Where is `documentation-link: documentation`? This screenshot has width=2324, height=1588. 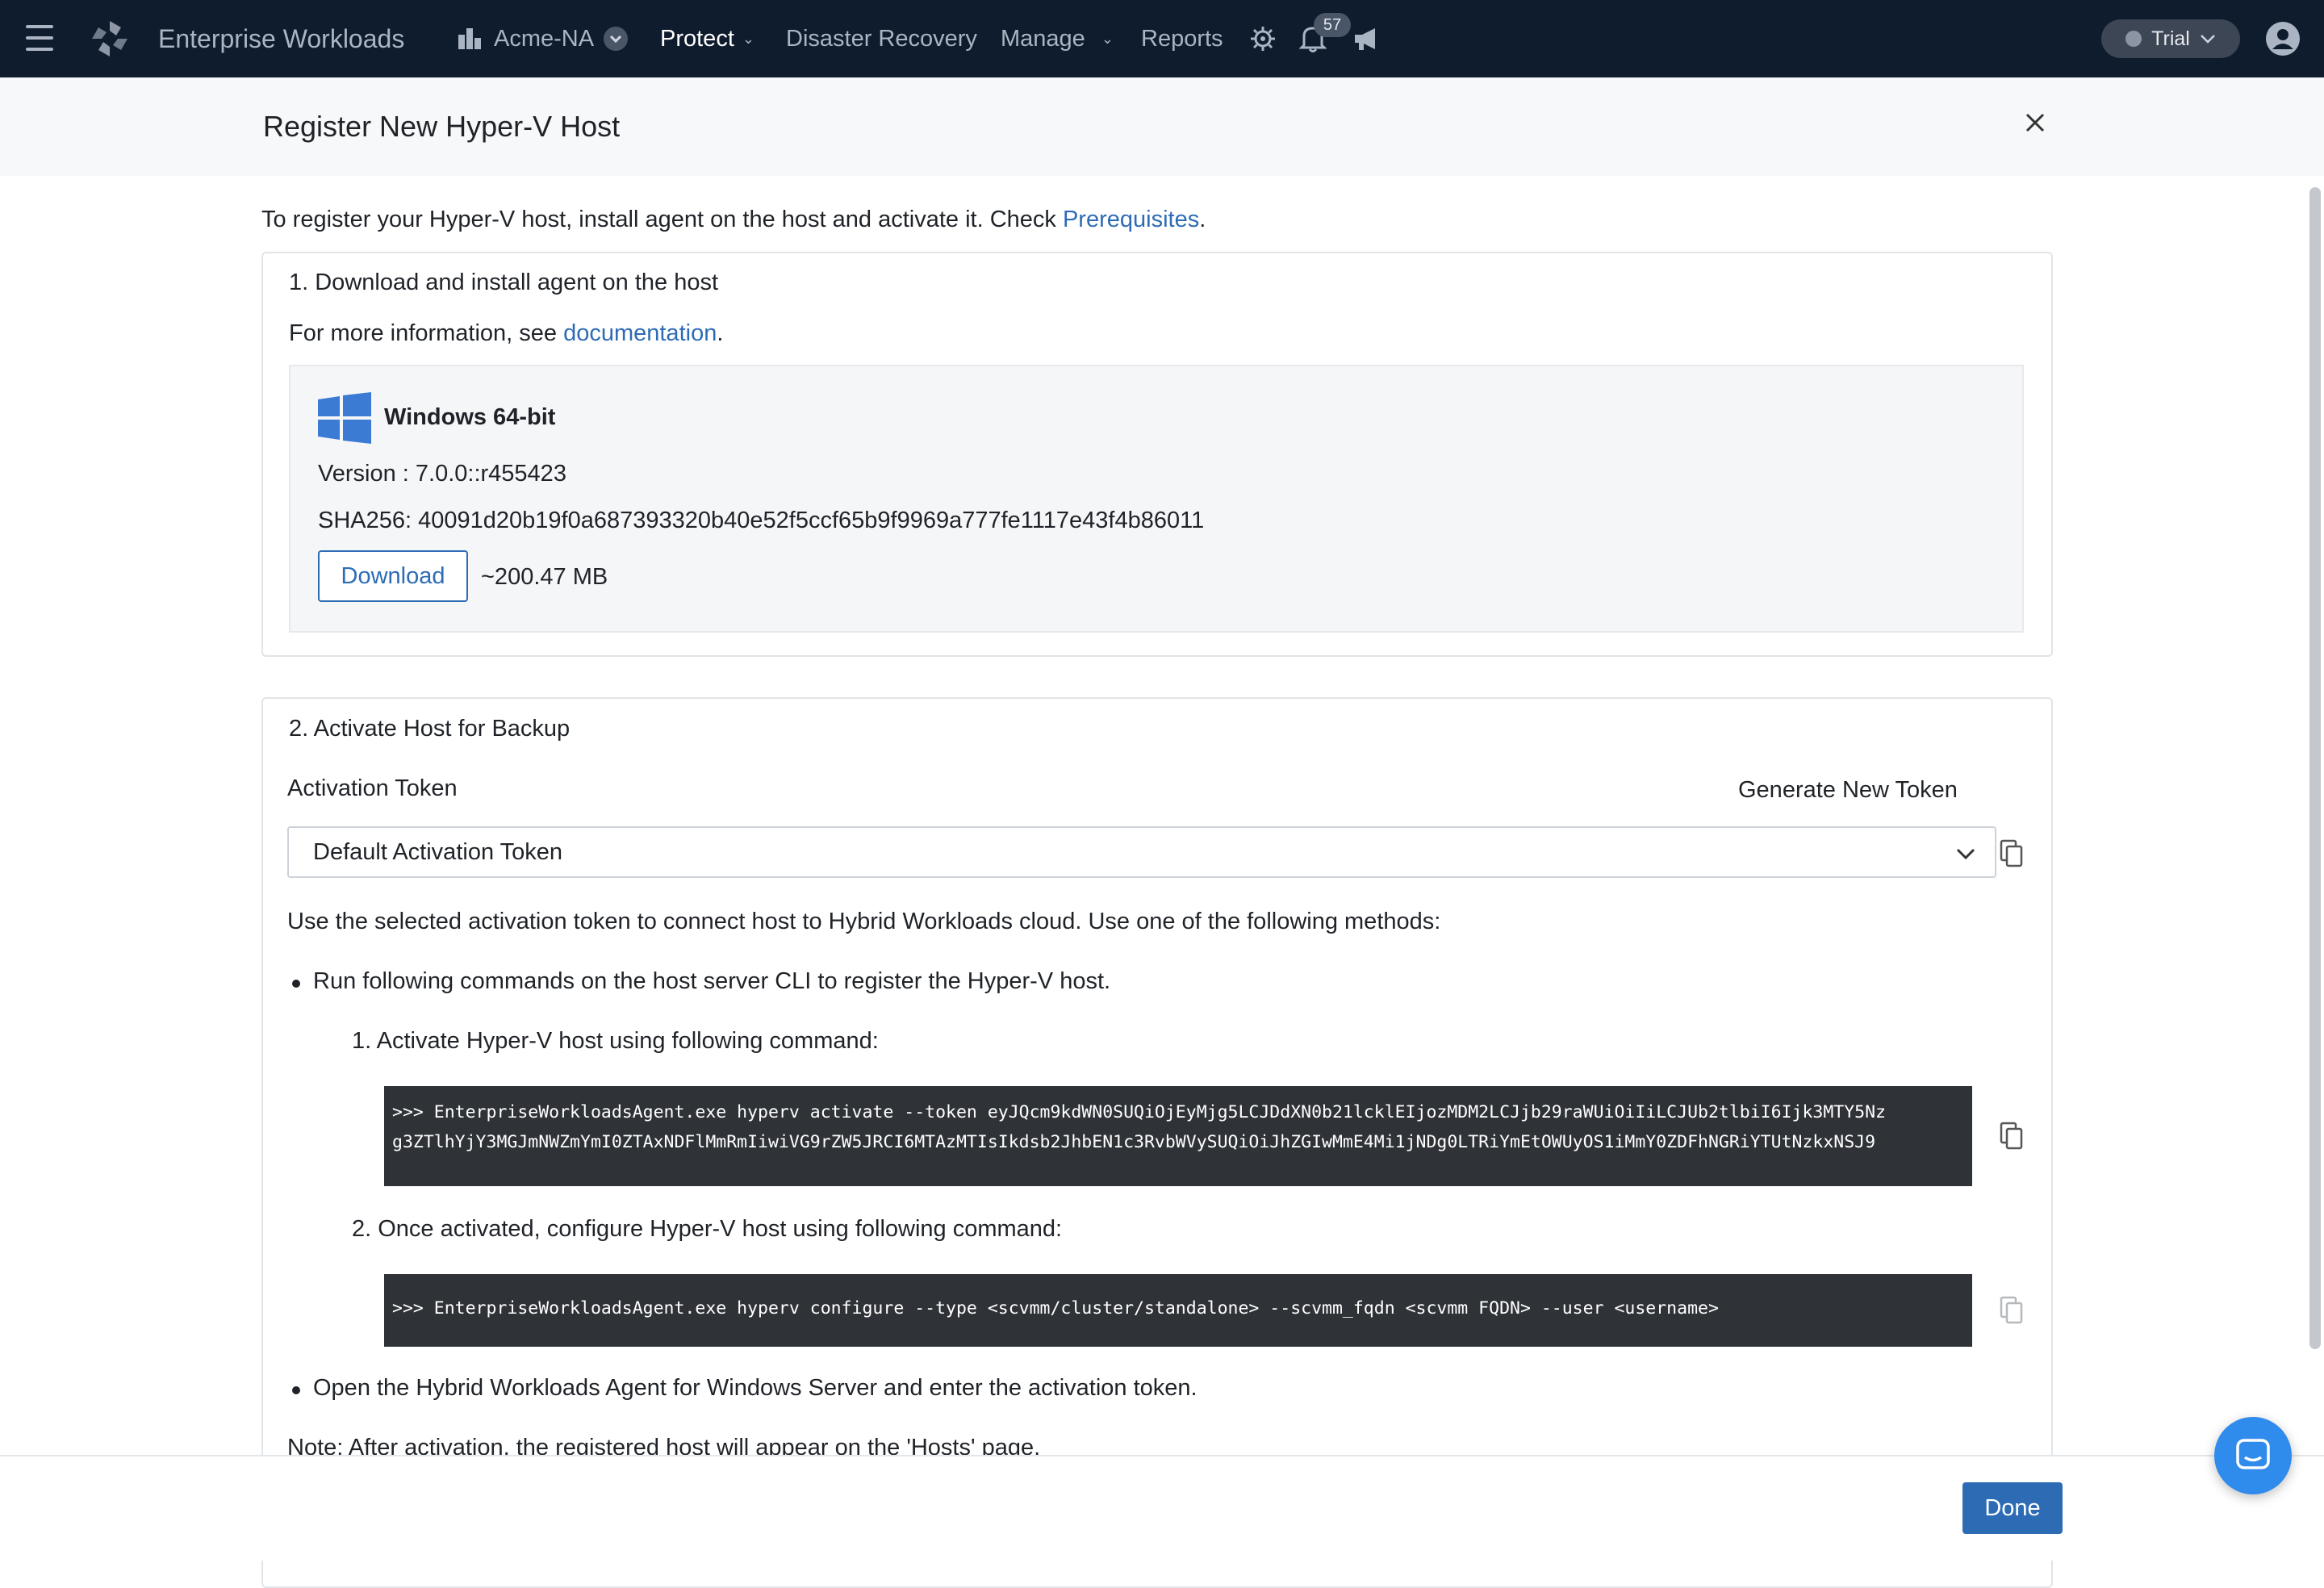
documentation-link: documentation is located at coordinates (640, 333).